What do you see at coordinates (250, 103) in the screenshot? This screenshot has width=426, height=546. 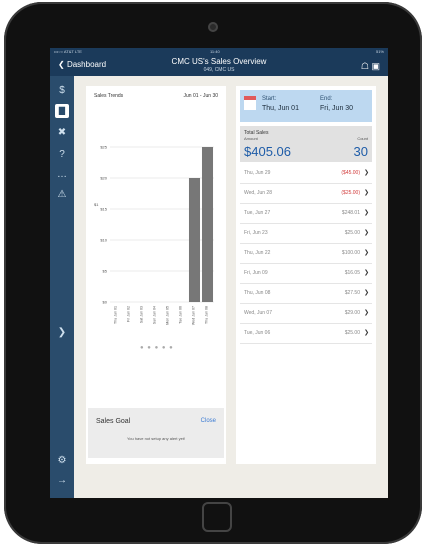 I see `calendar-icon` at bounding box center [250, 103].